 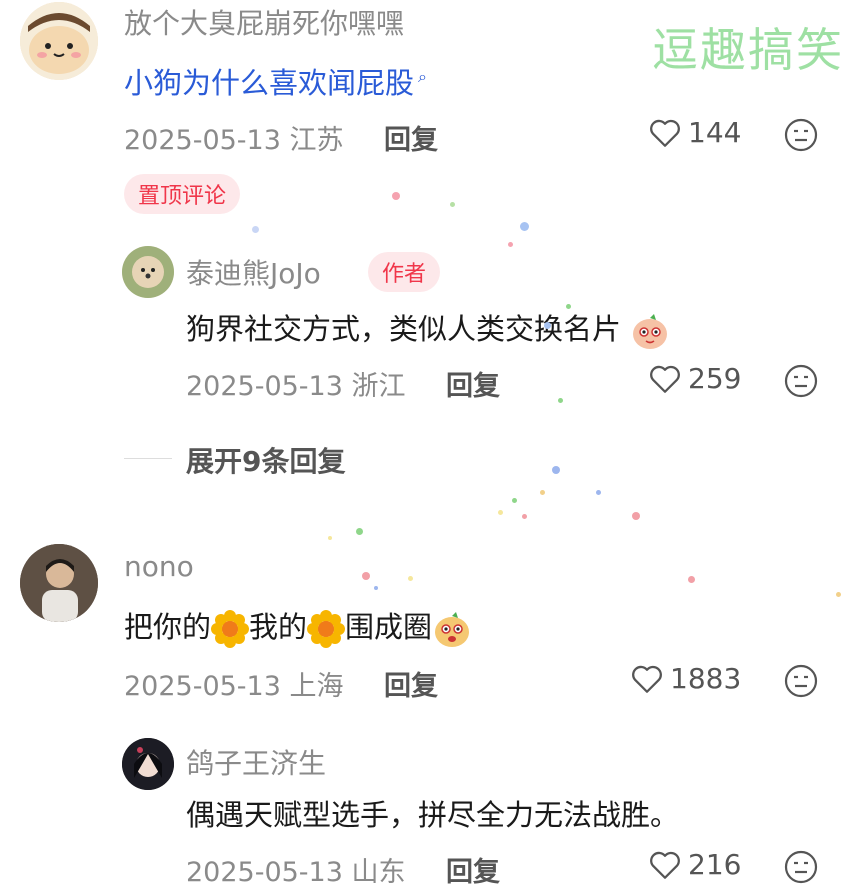 I want to click on like-count: 259, so click(x=715, y=378).